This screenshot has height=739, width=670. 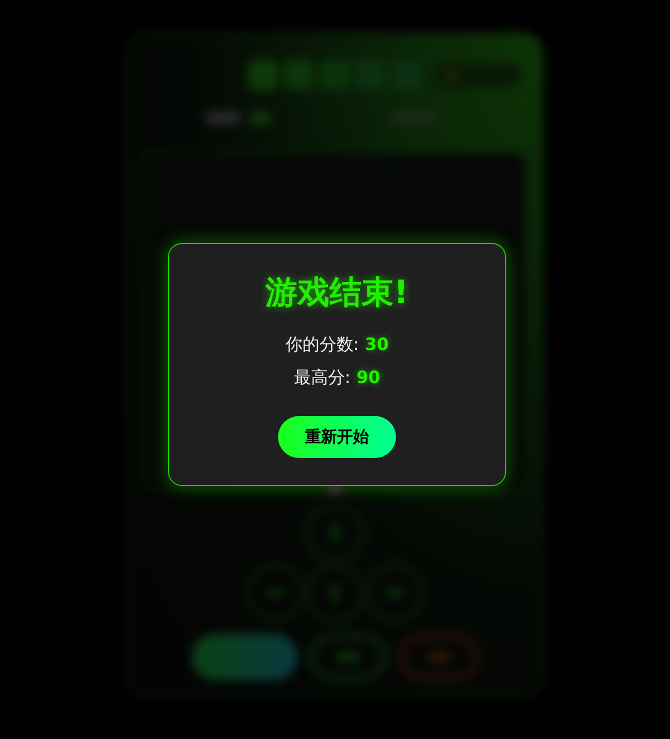 I want to click on restart-button: 重新开始, so click(x=337, y=437).